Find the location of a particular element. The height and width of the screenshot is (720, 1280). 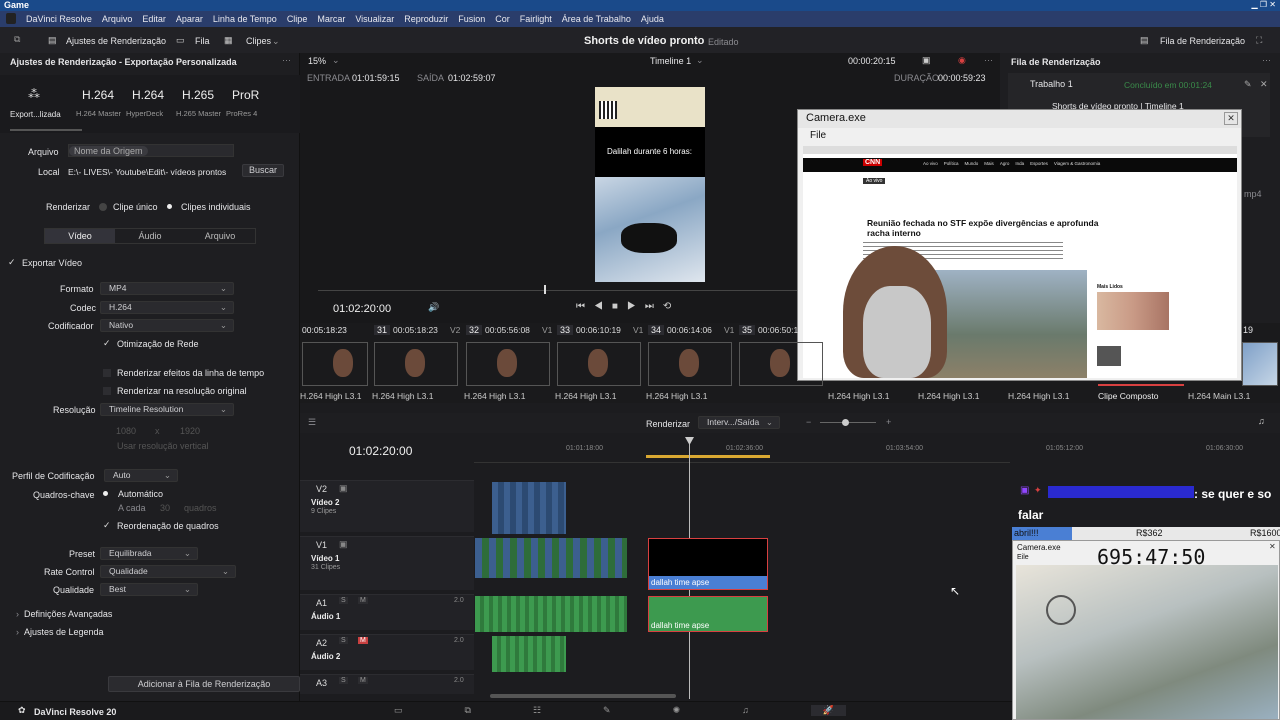

menu-item: DaVinci Resolve is located at coordinates (59, 19).